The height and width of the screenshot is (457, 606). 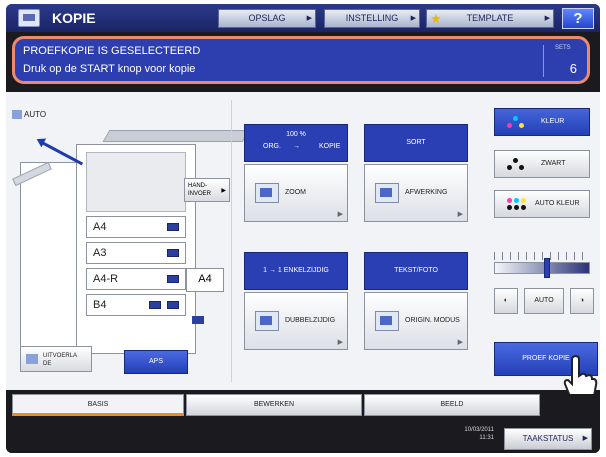 I want to click on black-icon, so click(x=517, y=165).